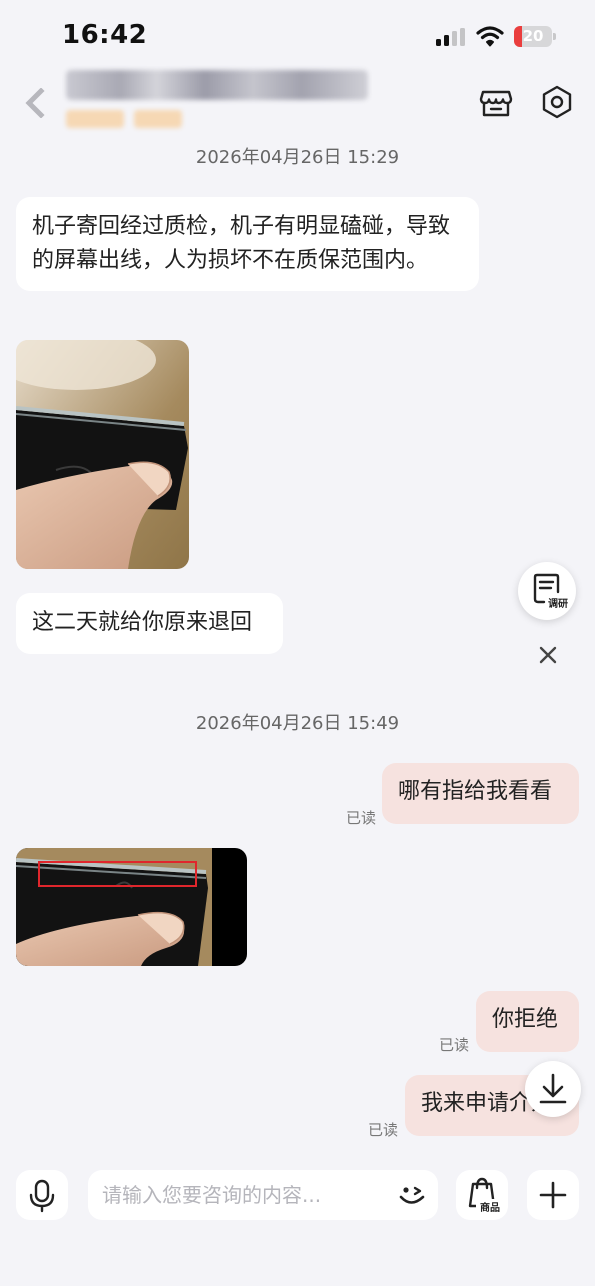  Describe the element at coordinates (105, 35) in the screenshot. I see `status-time: 16:42` at that location.